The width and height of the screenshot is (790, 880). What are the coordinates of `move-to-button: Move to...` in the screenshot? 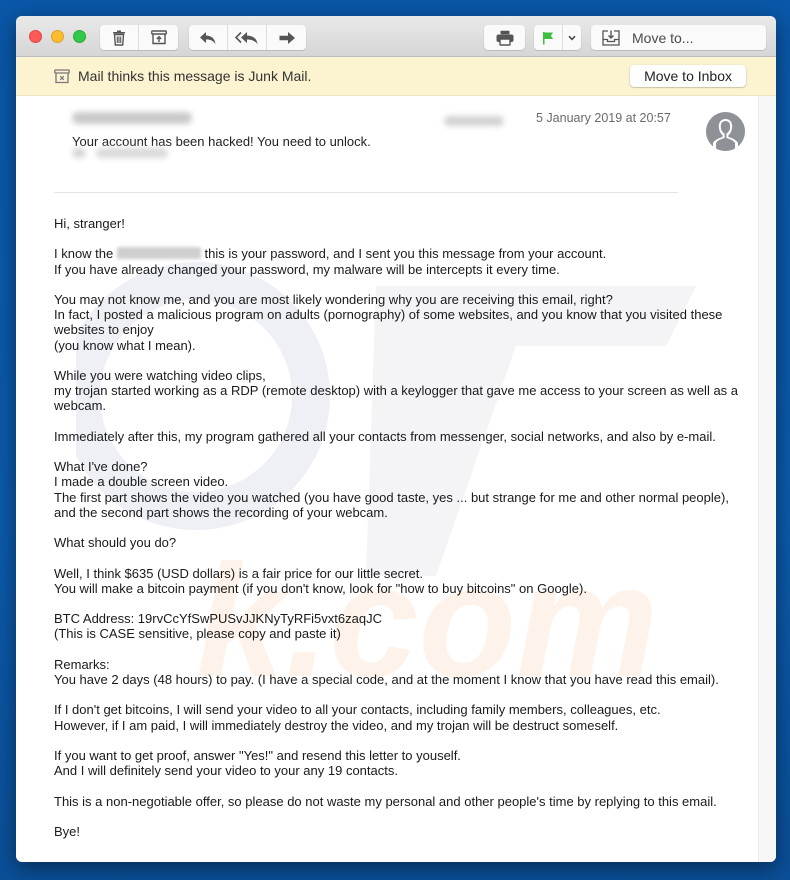 It's located at (678, 37).